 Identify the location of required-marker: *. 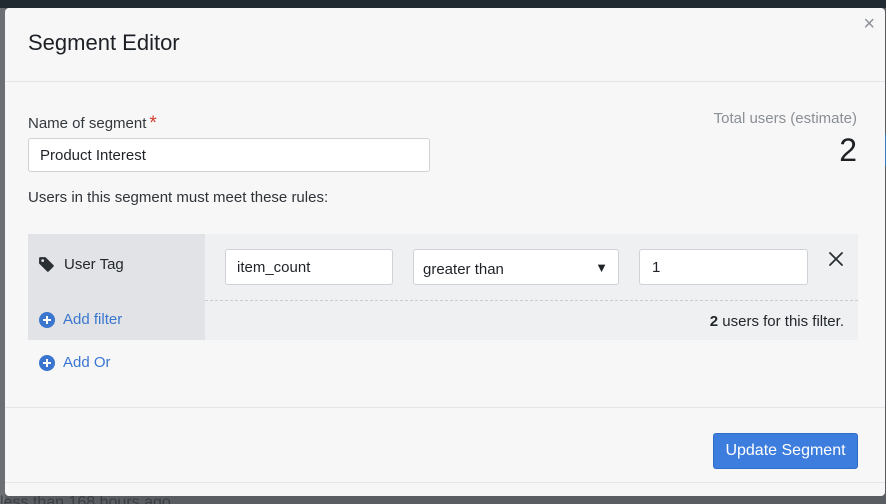
(153, 123).